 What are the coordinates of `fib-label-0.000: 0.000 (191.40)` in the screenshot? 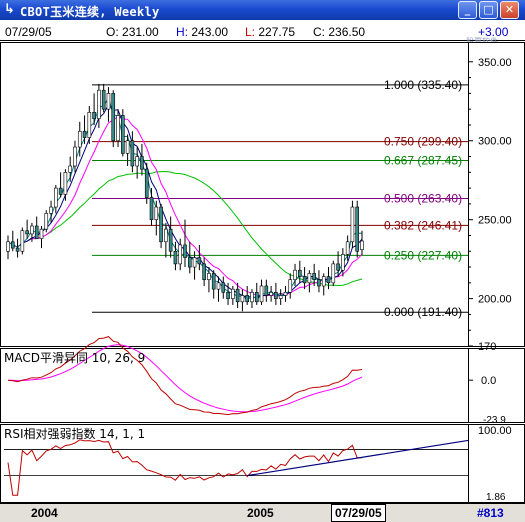 It's located at (423, 312).